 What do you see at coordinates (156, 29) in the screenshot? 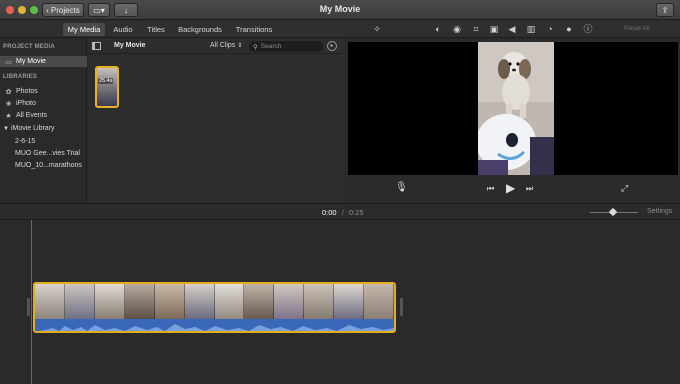
I see `tab-titles: Titles` at bounding box center [156, 29].